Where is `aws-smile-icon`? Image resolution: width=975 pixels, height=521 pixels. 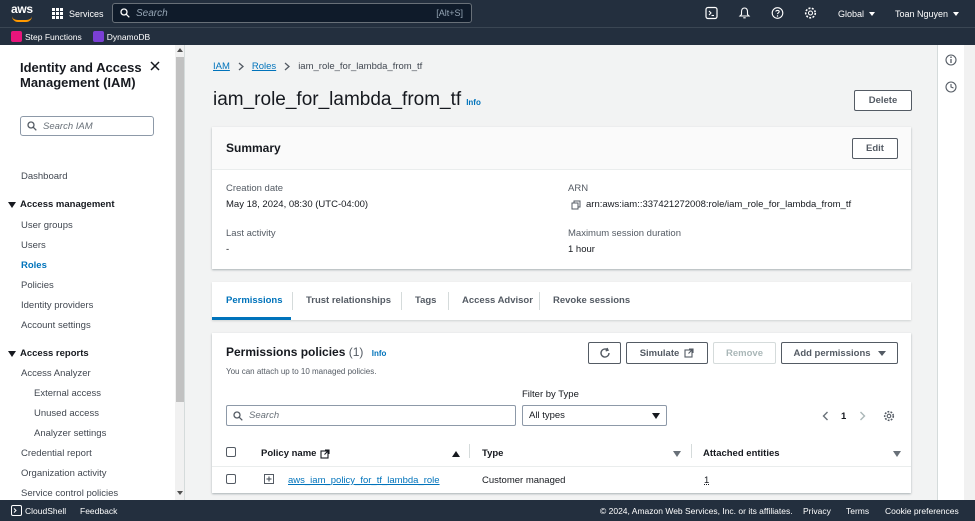 aws-smile-icon is located at coordinates (22, 19).